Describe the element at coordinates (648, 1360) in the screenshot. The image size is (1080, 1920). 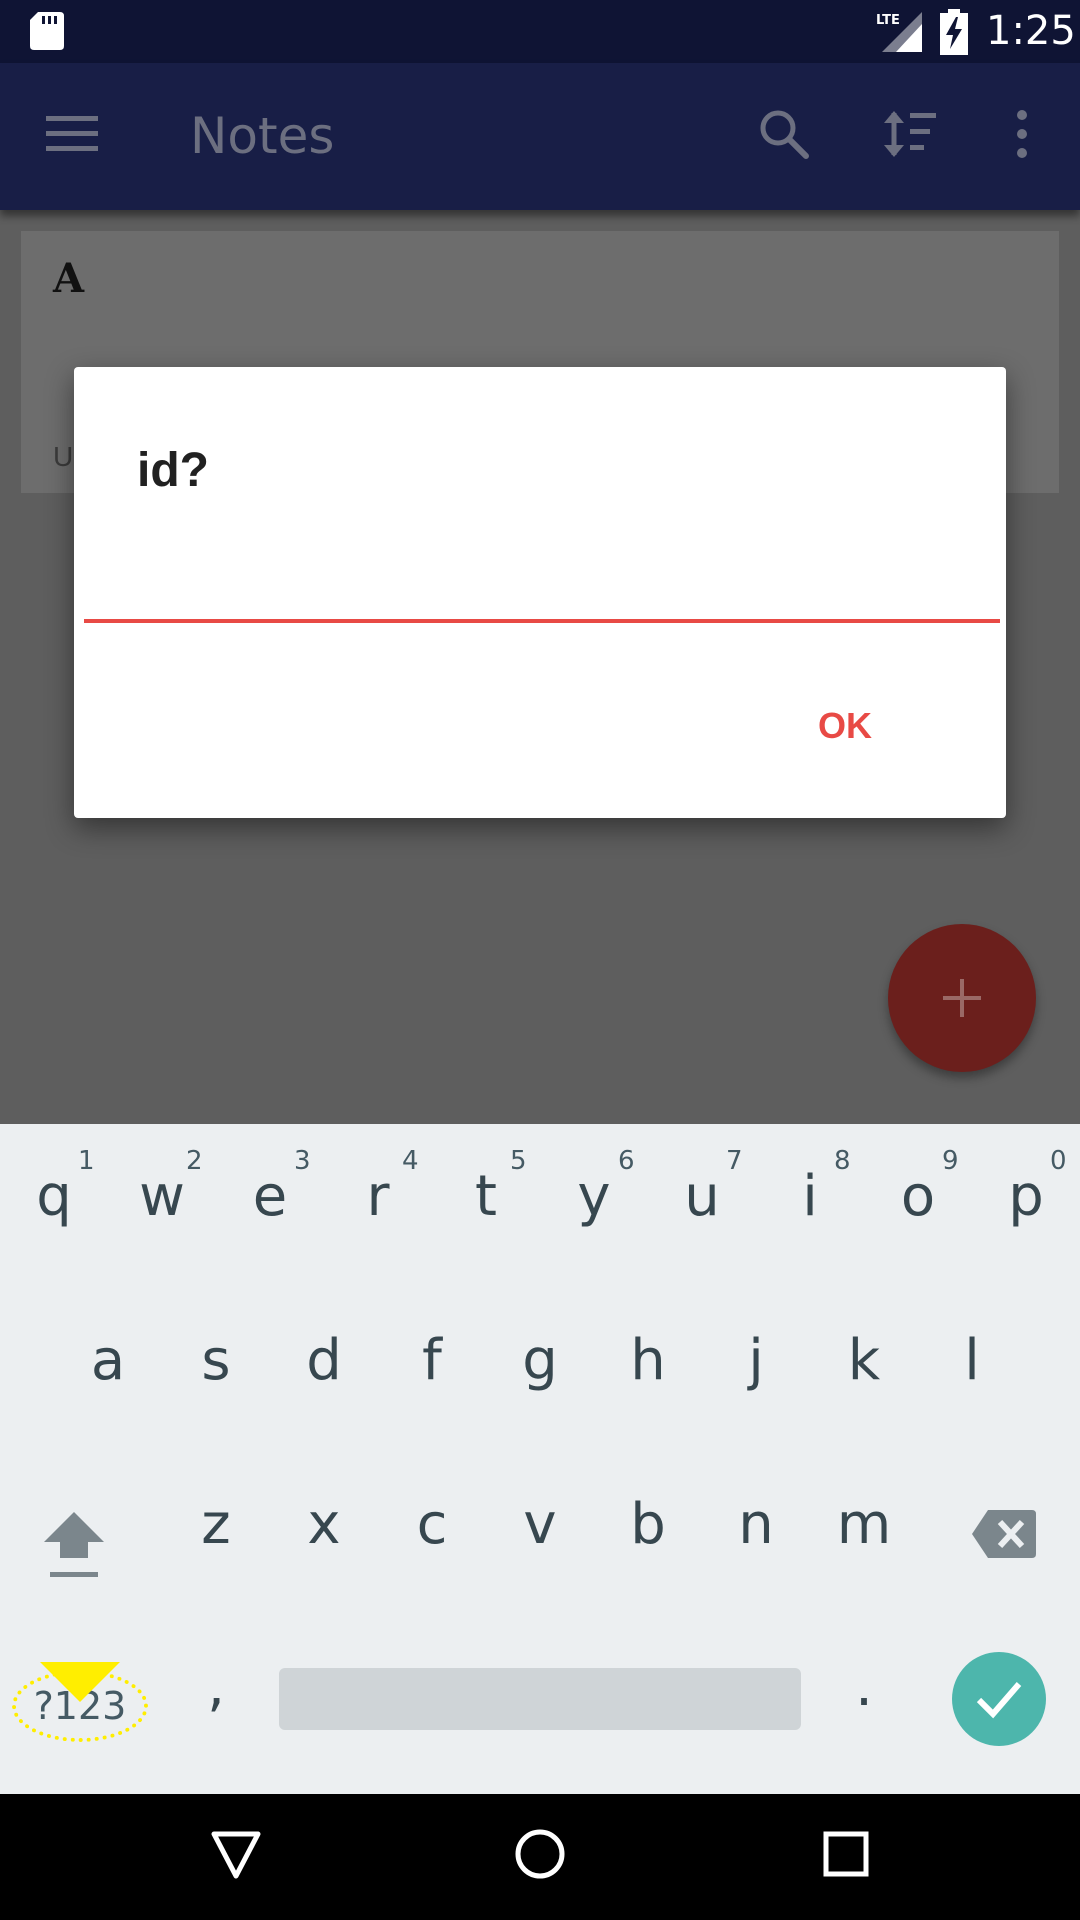
I see `key-h: h` at that location.